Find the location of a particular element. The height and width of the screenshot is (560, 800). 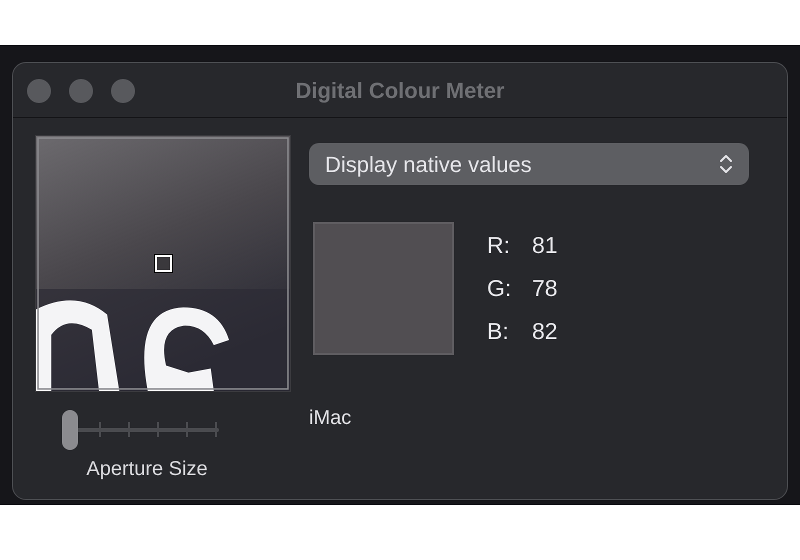

channel-label: G: is located at coordinates (499, 288).